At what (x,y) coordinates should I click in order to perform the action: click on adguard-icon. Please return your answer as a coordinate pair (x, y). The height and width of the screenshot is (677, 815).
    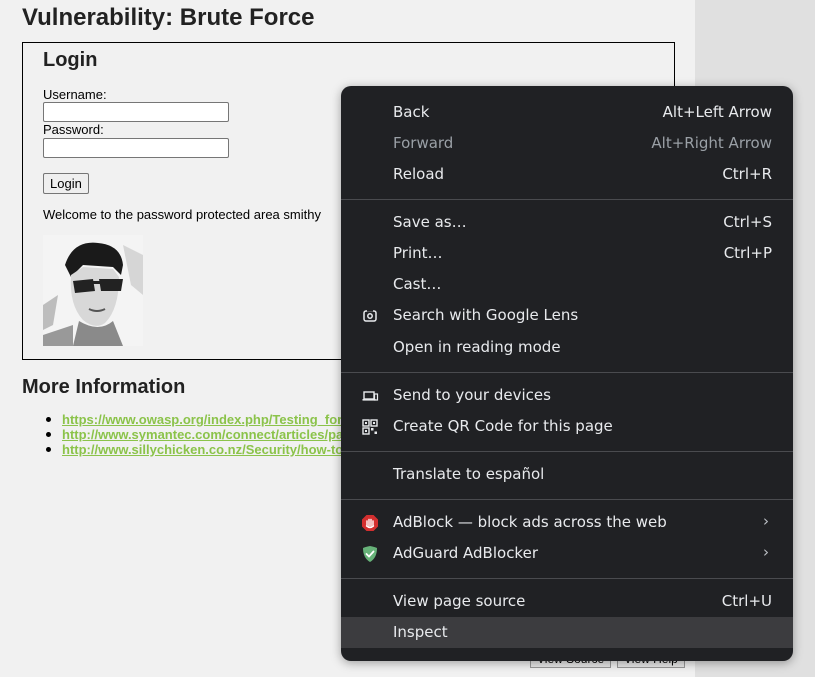
    Looking at the image, I should click on (370, 554).